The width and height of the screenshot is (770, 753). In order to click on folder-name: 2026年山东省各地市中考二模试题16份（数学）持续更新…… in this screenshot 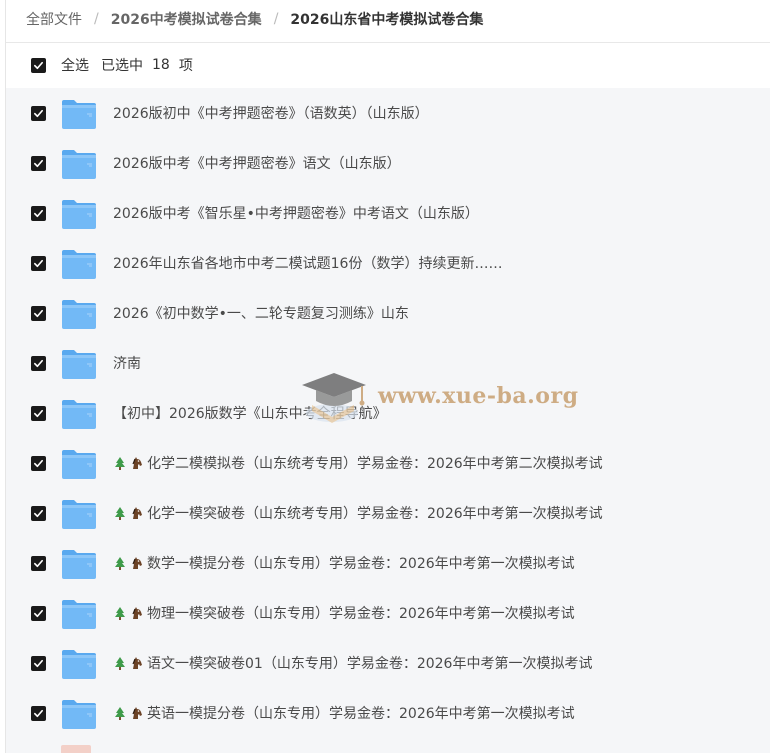, I will do `click(307, 263)`.